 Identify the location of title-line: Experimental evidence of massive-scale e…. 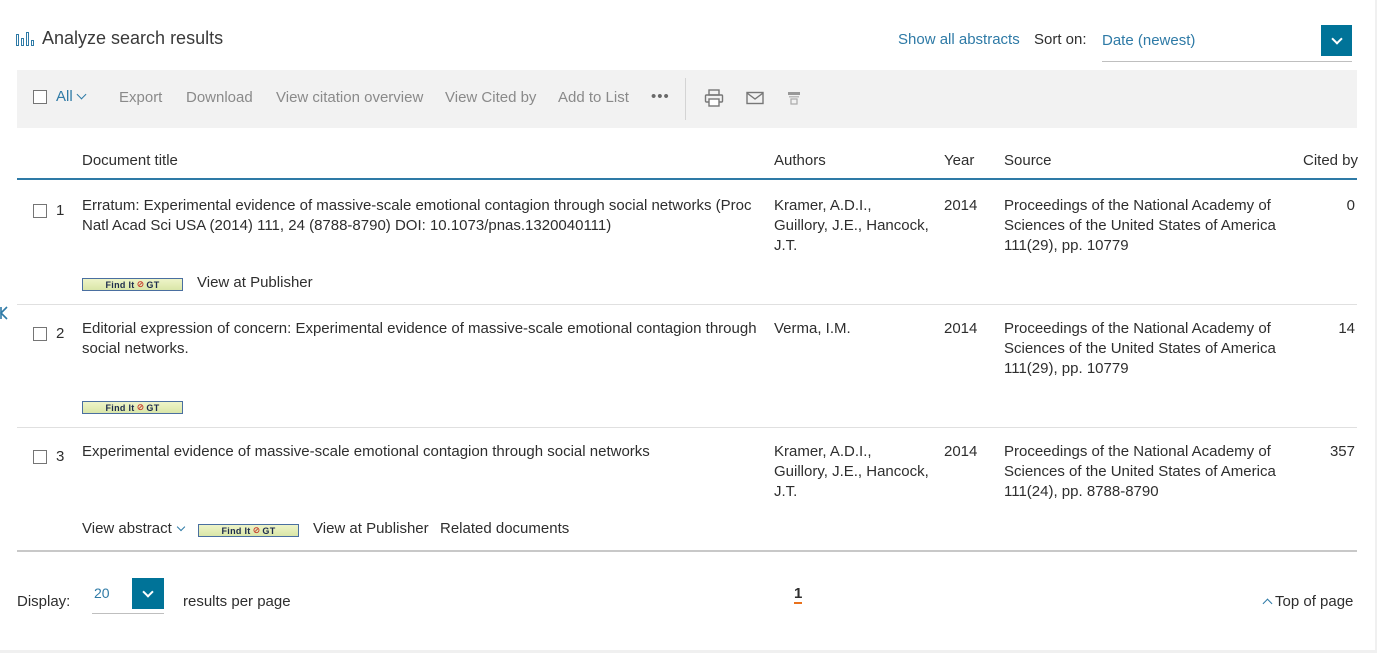
(366, 451).